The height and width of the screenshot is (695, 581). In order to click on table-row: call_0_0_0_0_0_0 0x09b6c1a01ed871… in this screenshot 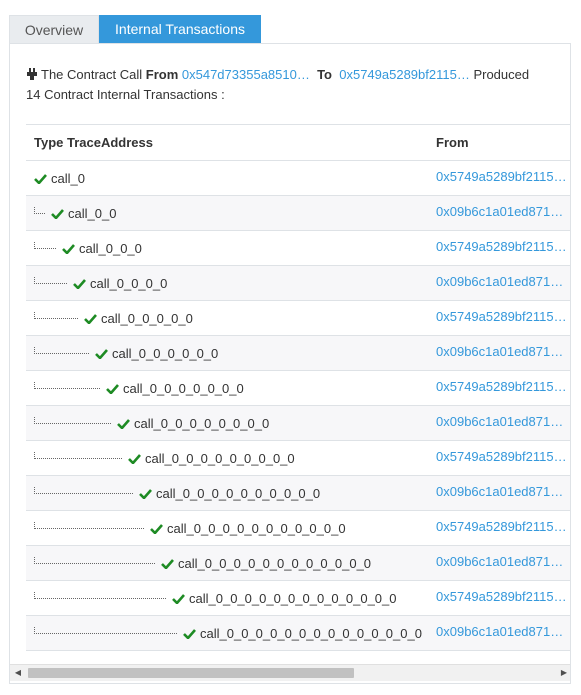, I will do `click(298, 353)`.